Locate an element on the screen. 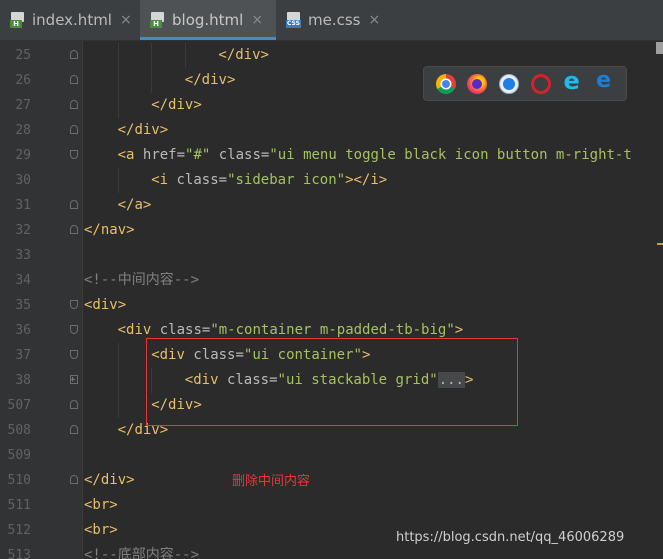 This screenshot has height=559, width=663. token-attr: href= is located at coordinates (164, 155).